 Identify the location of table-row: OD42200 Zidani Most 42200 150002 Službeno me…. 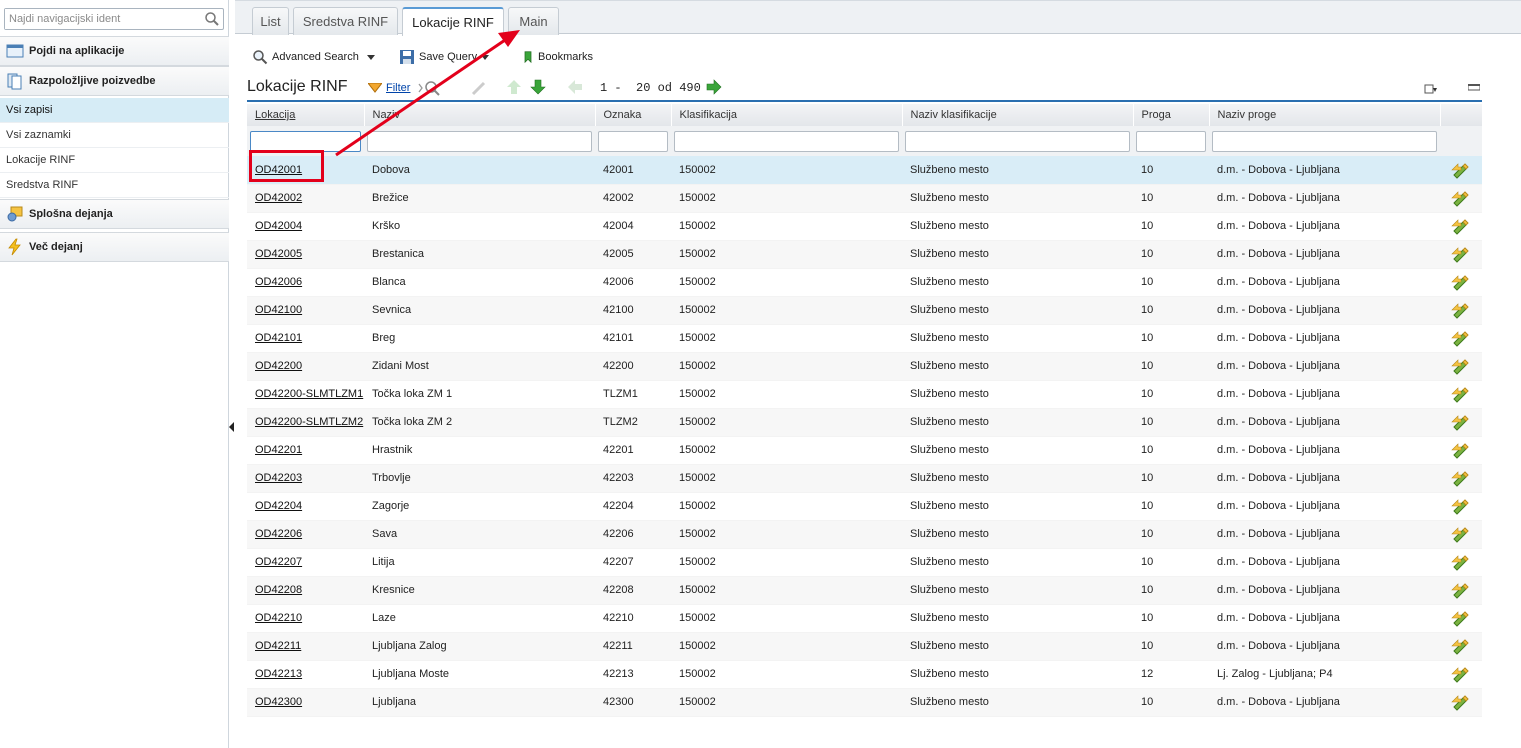
(864, 366).